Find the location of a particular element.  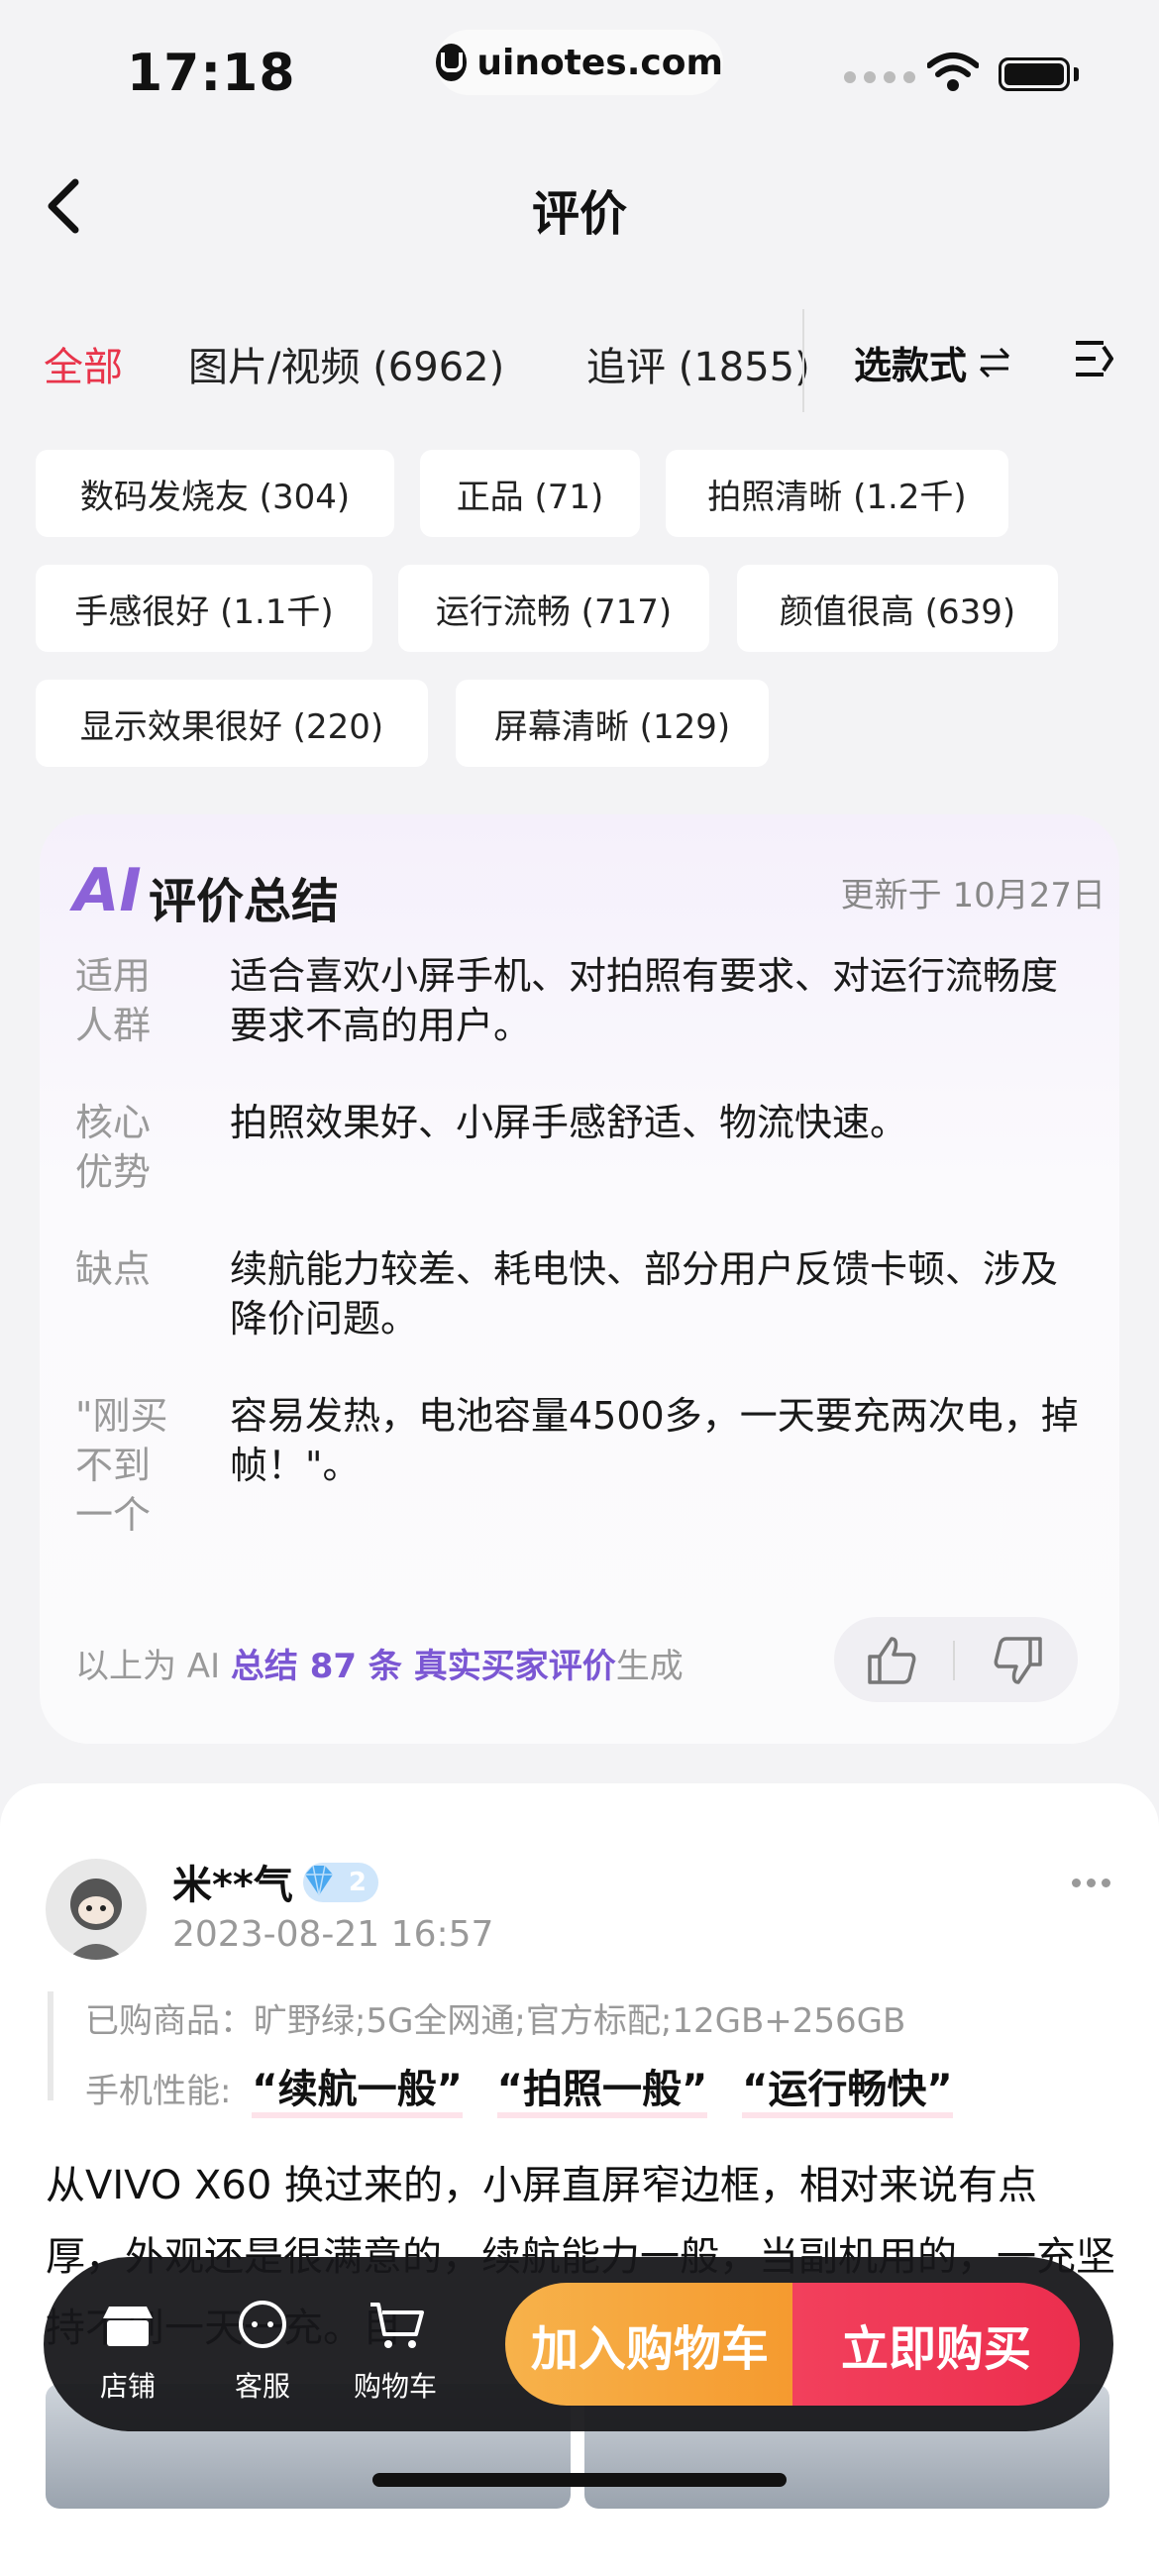

vip-badge: 2 is located at coordinates (340, 1882).